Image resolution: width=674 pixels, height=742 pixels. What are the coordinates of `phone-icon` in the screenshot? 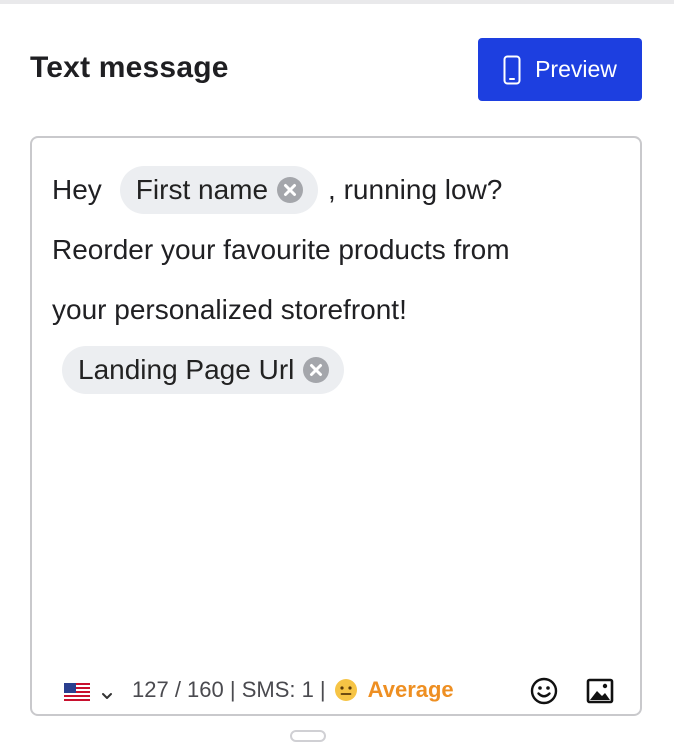 It's located at (512, 70).